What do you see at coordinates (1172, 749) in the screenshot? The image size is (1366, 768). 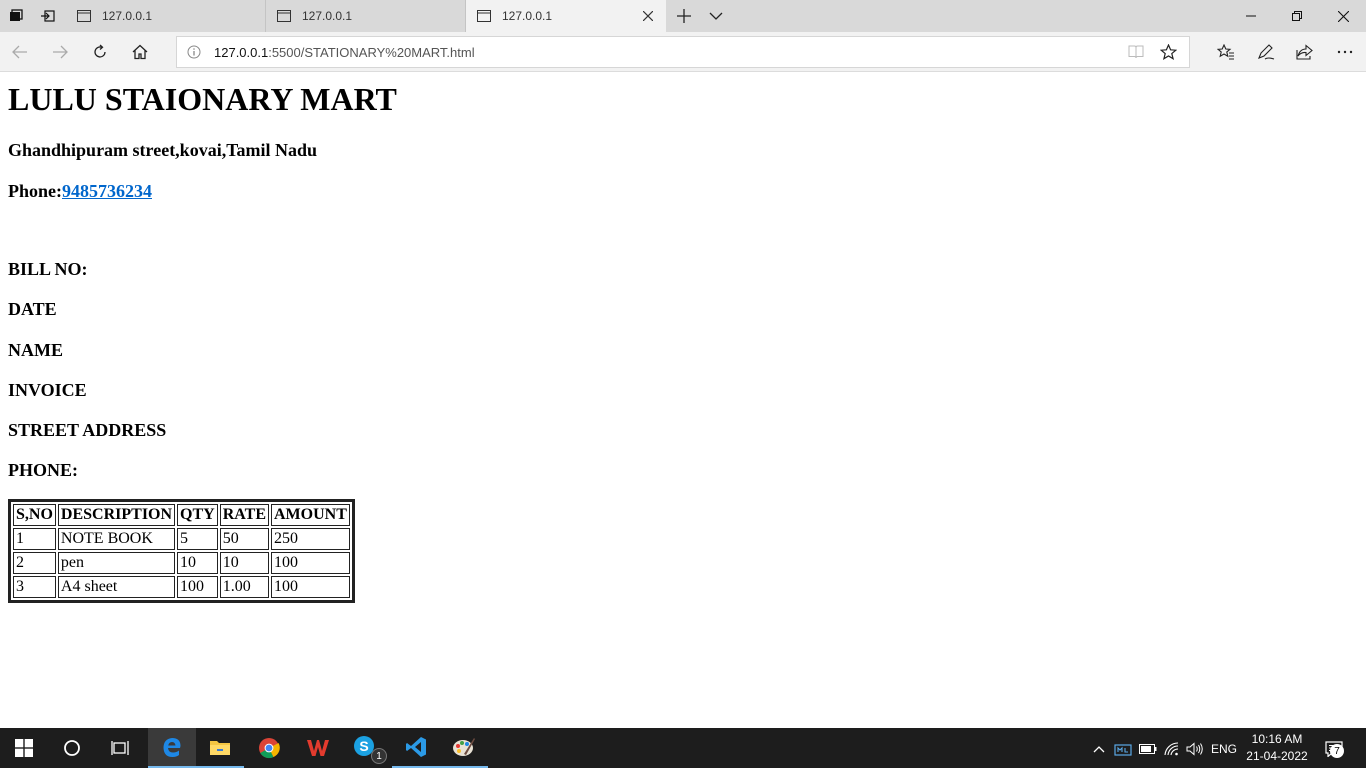 I see `wifi-icon` at bounding box center [1172, 749].